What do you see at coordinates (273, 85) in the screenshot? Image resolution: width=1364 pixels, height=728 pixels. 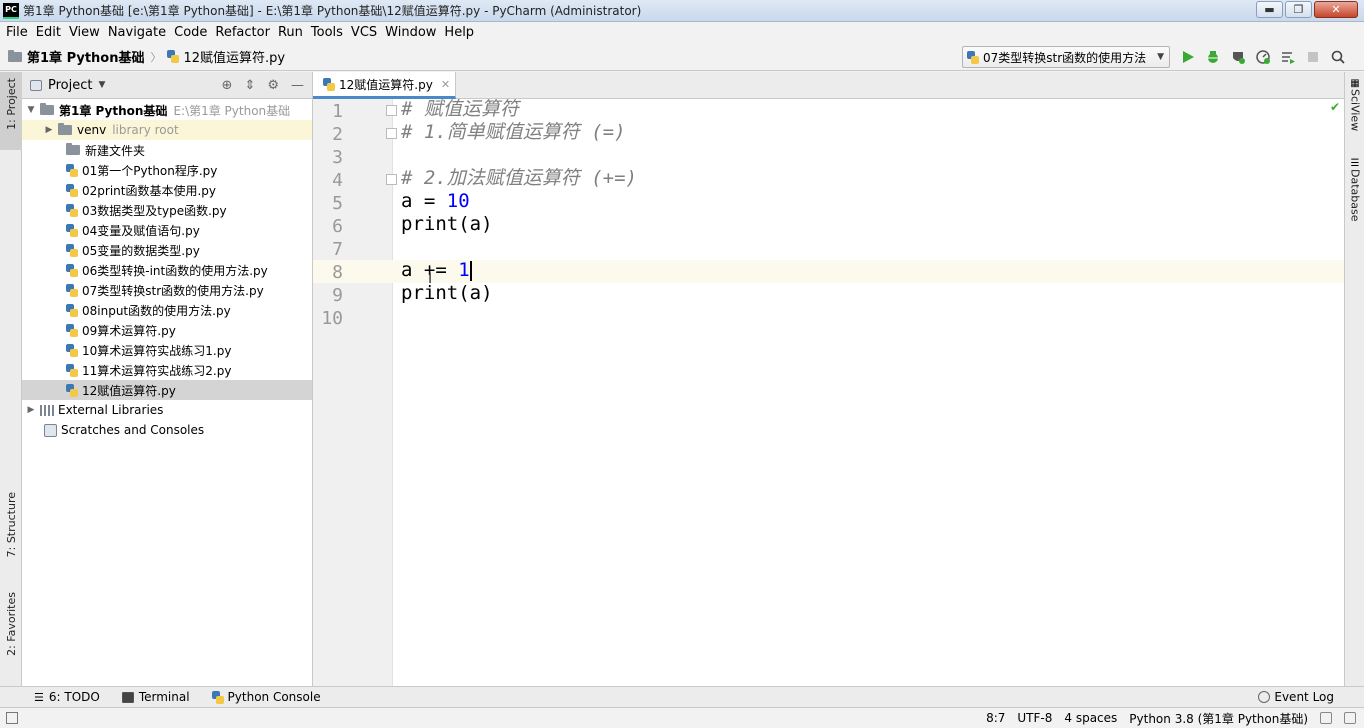 I see `gear-icon: ⚙` at bounding box center [273, 85].